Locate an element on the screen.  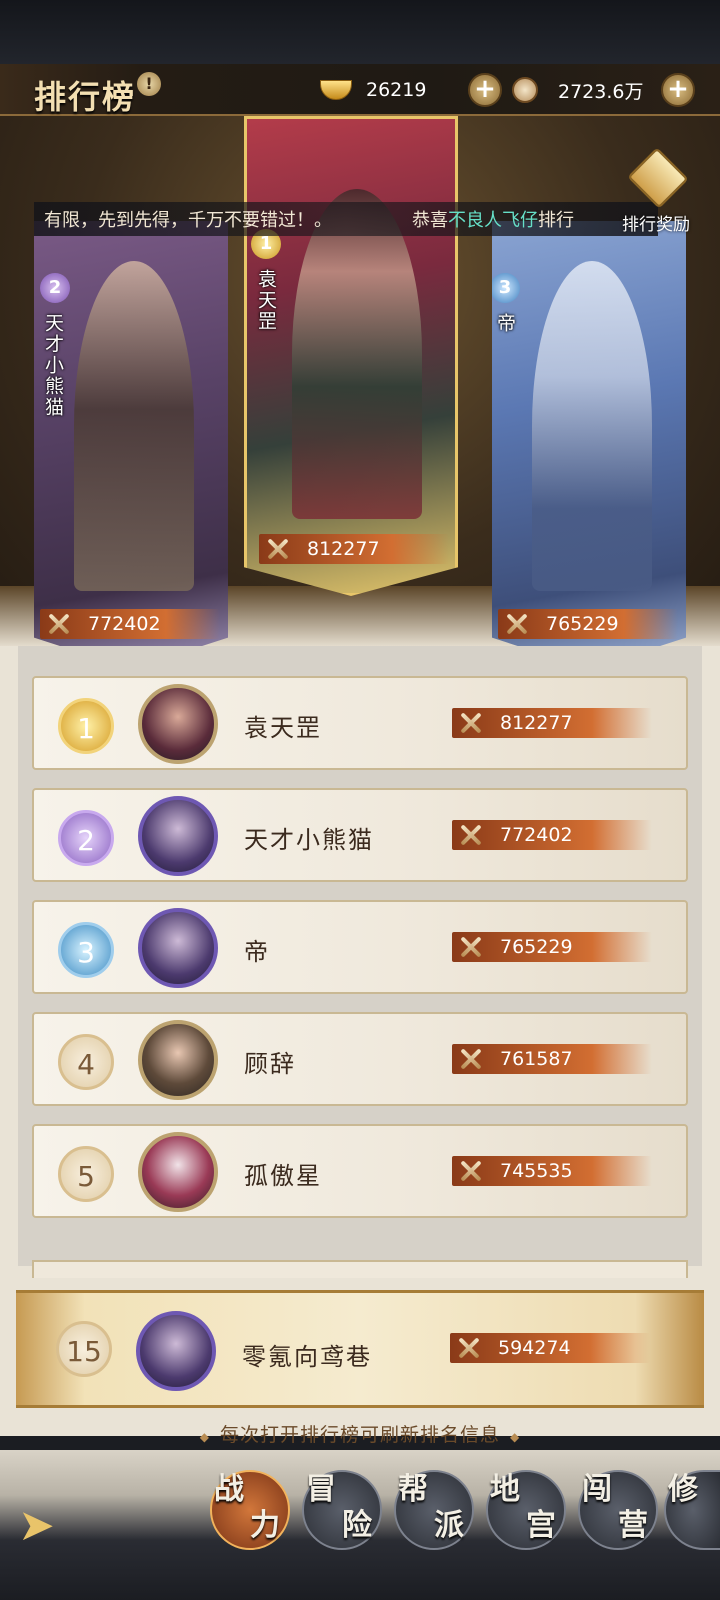
page-title: 排行榜 is located at coordinates (85, 97).